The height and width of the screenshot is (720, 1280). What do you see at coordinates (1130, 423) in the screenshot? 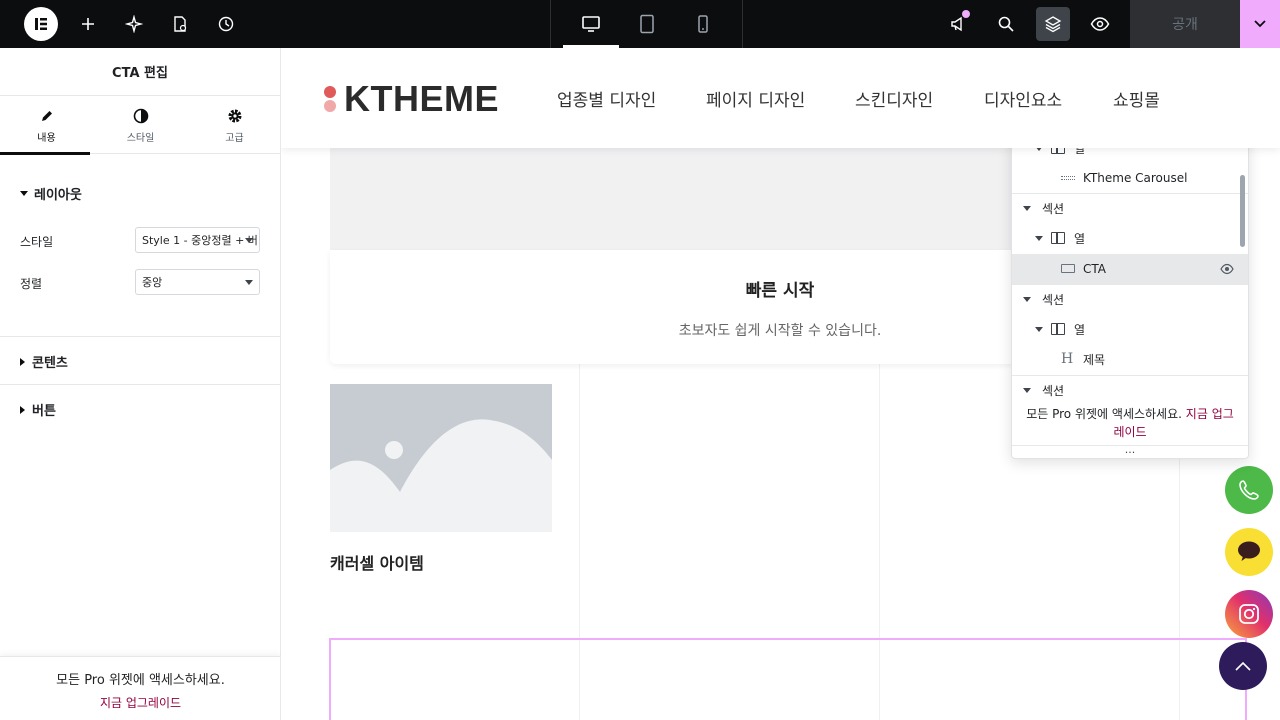
I see `structure-promo: 모든 Pro 위젯에 액세스하세요. 지금 업그레이드` at bounding box center [1130, 423].